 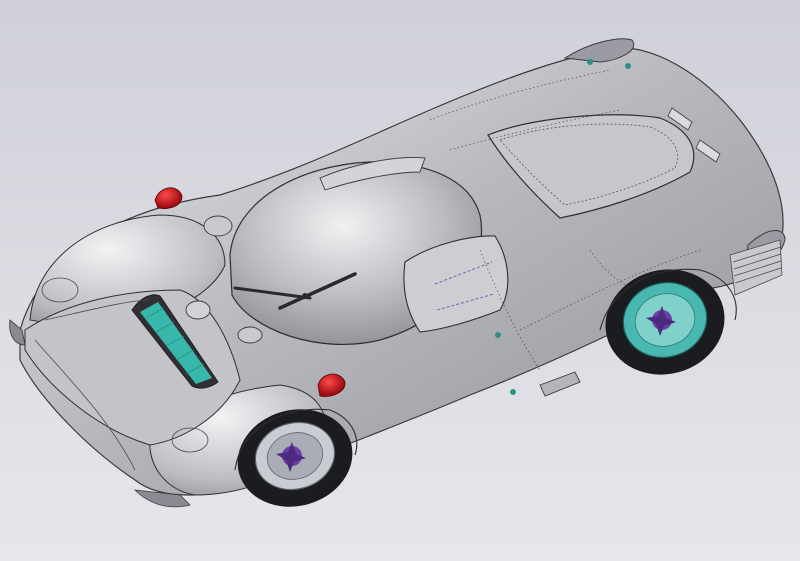 I want to click on side-step, so click(x=560, y=384).